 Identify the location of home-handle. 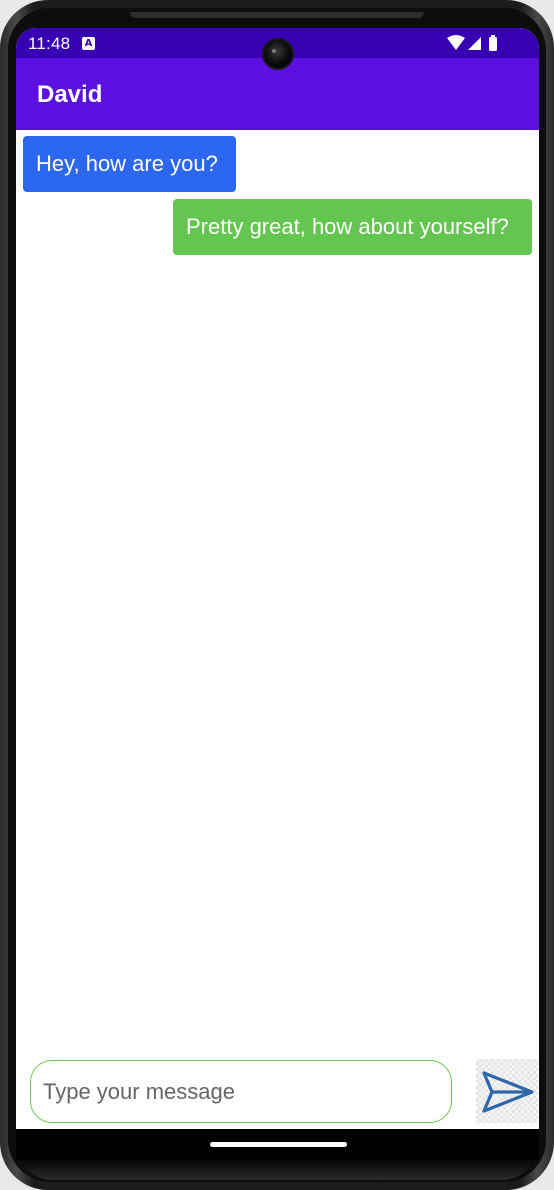
(278, 1144).